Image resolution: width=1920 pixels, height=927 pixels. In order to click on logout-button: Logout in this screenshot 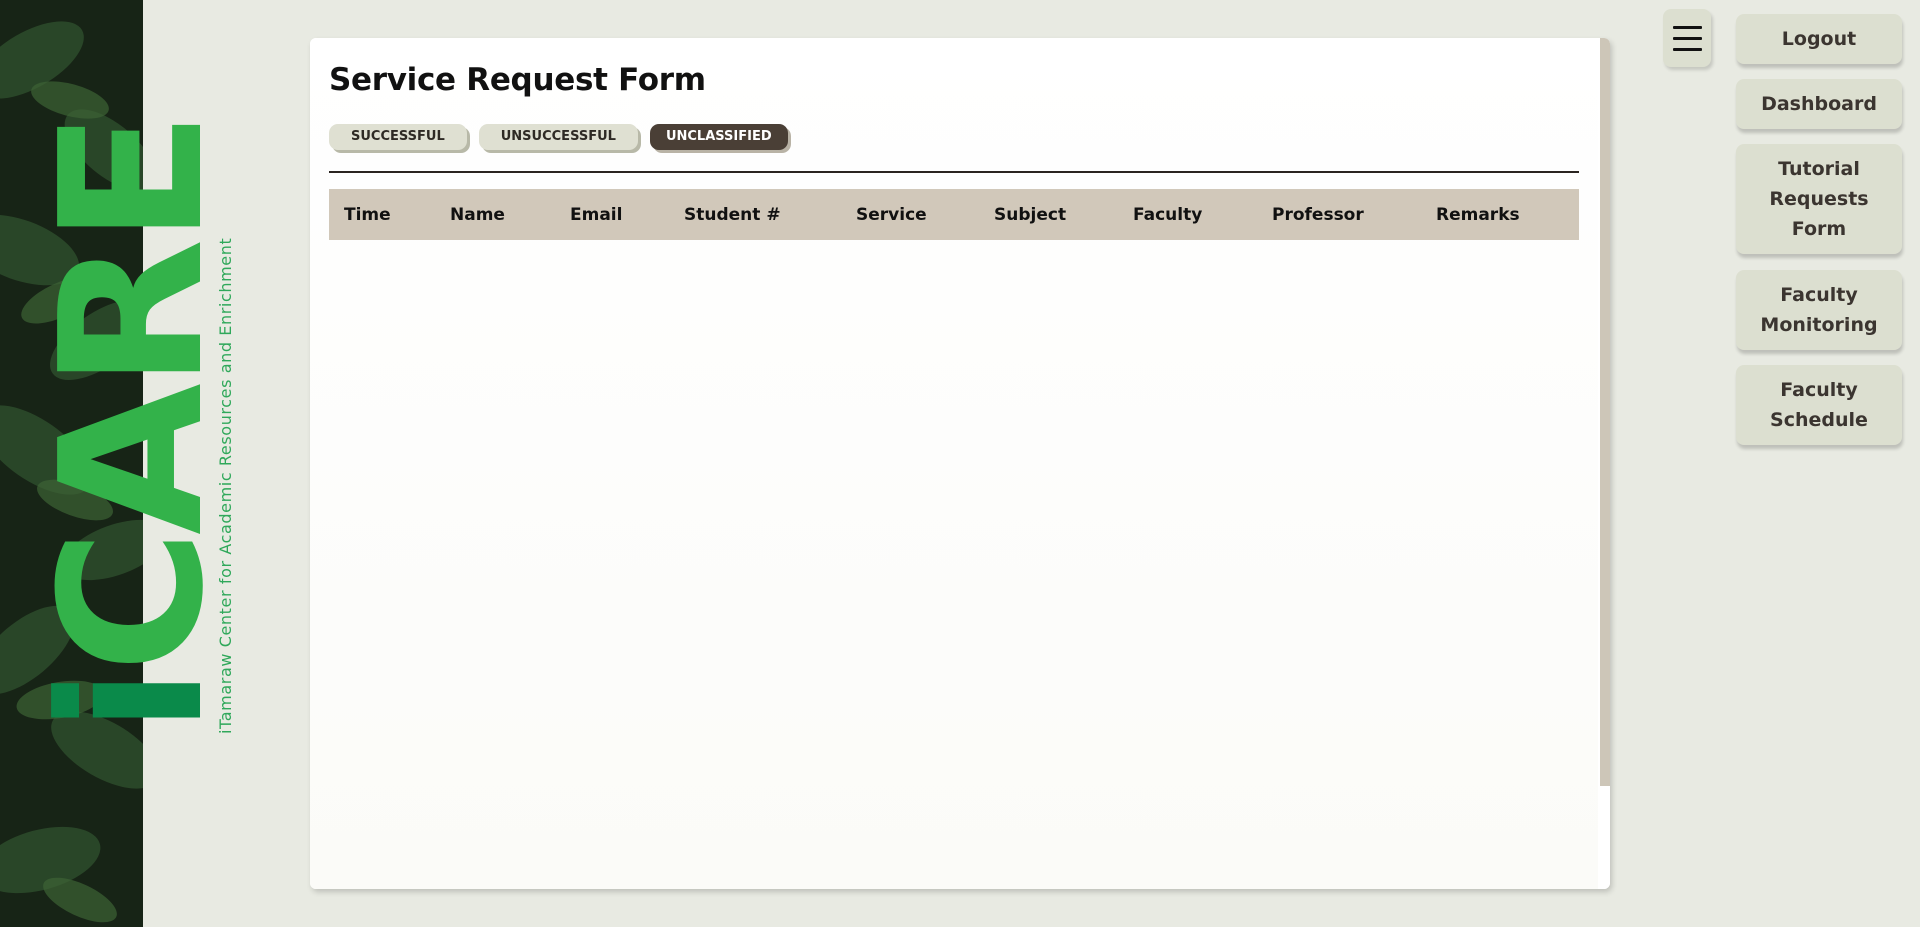, I will do `click(1819, 39)`.